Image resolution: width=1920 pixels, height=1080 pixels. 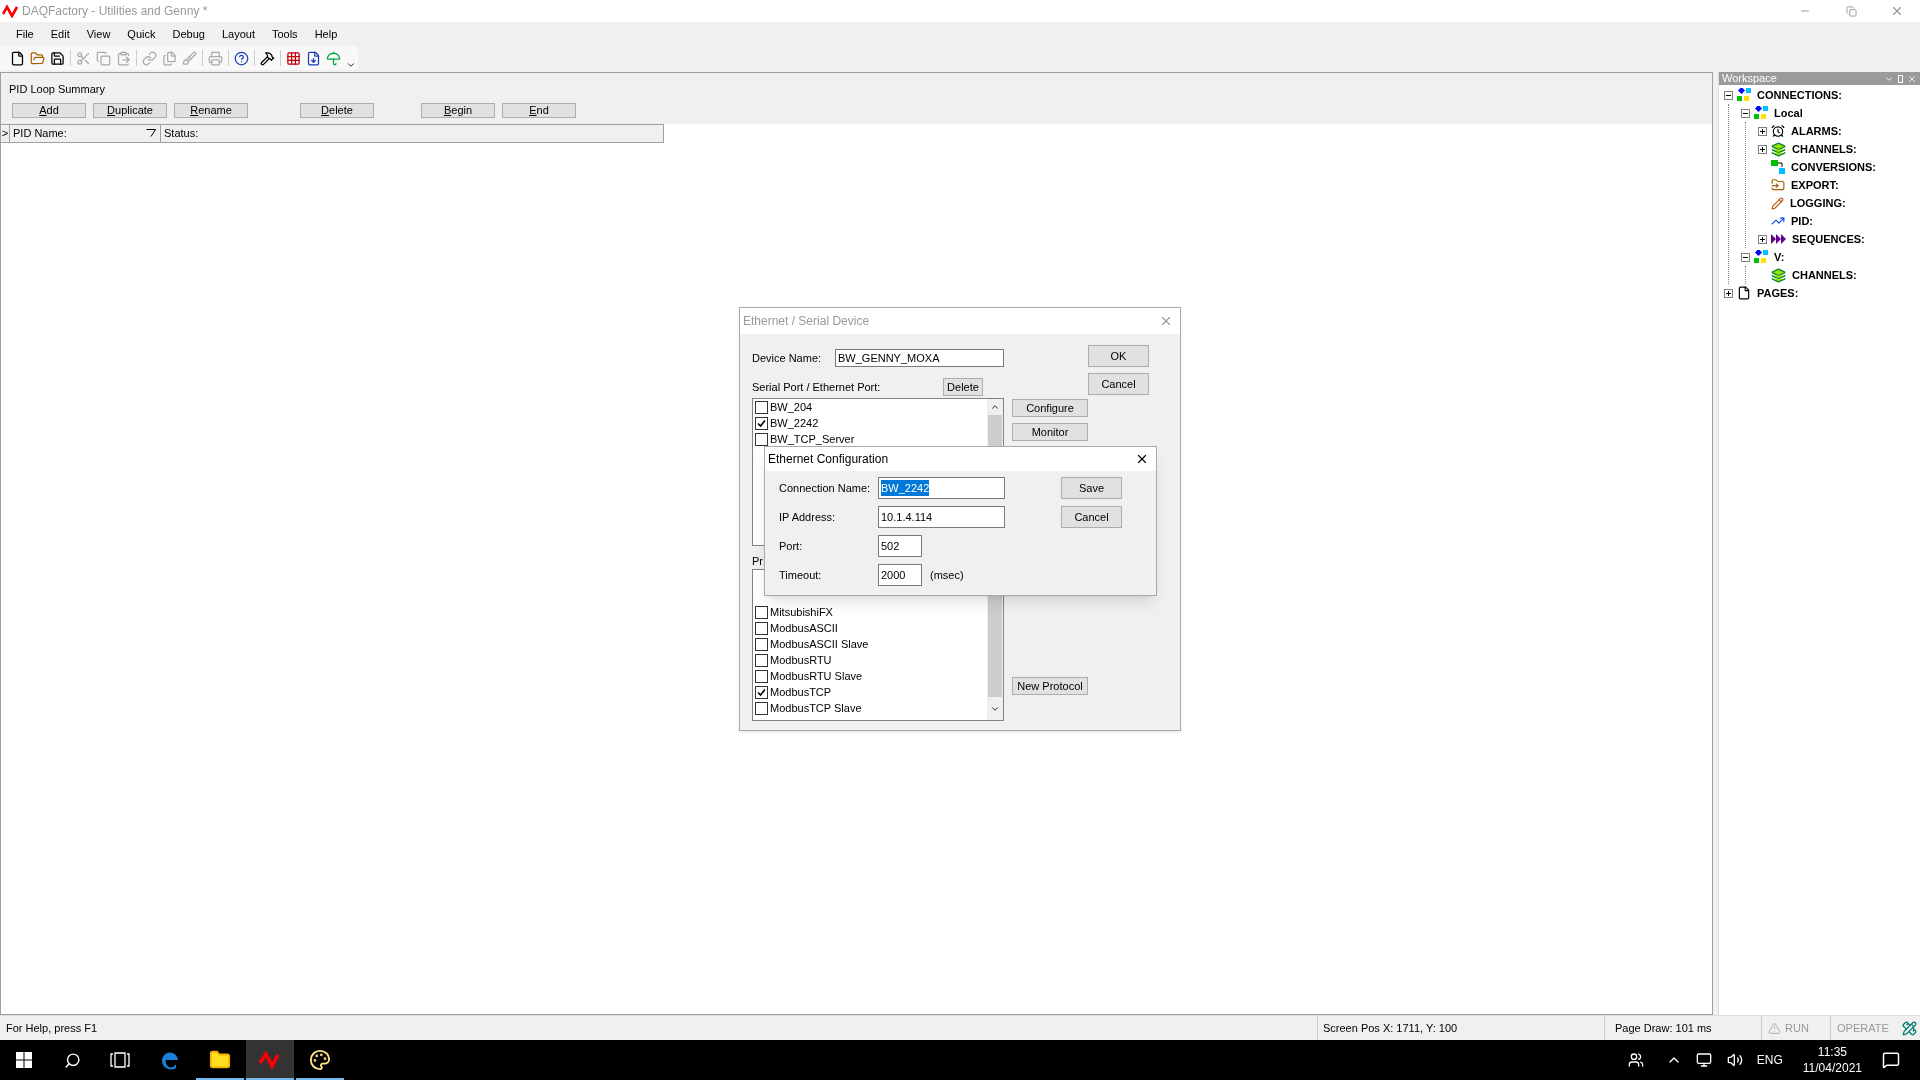 What do you see at coordinates (241, 58) in the screenshot?
I see `help-icon` at bounding box center [241, 58].